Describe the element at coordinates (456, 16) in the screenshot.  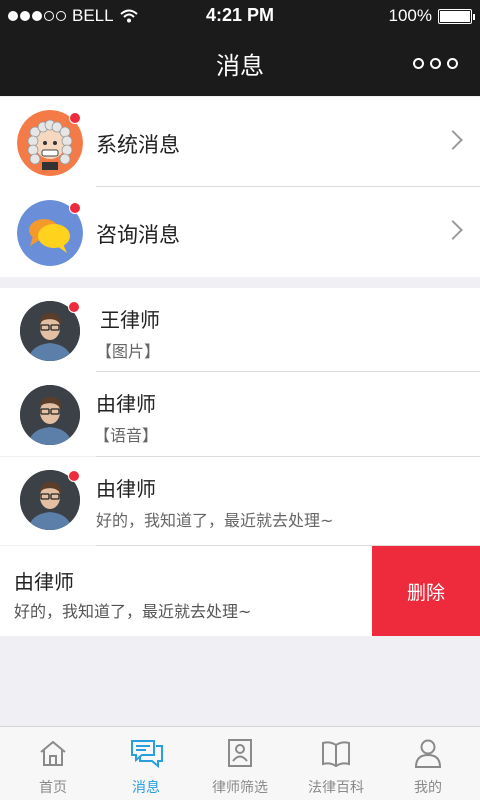
I see `battery-icon` at that location.